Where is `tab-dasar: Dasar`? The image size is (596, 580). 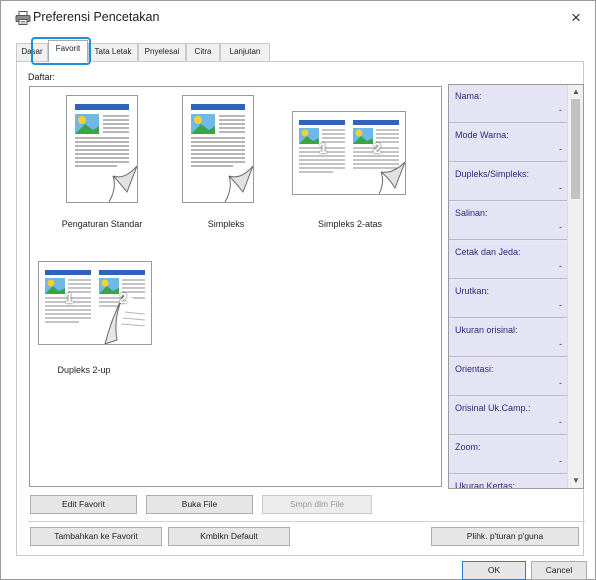 tab-dasar: Dasar is located at coordinates (32, 52).